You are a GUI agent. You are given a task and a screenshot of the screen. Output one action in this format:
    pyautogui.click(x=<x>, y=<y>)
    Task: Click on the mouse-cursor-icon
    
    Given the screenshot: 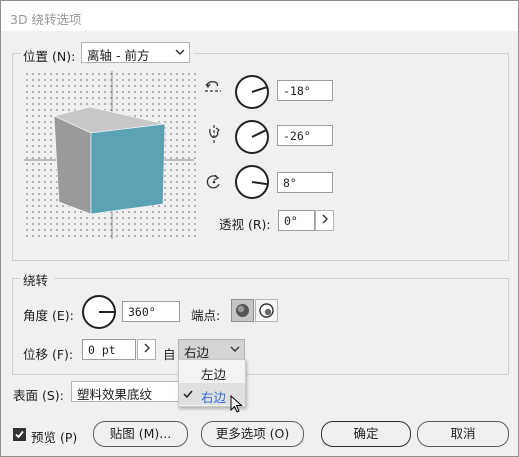 What is the action you would take?
    pyautogui.click(x=236, y=404)
    